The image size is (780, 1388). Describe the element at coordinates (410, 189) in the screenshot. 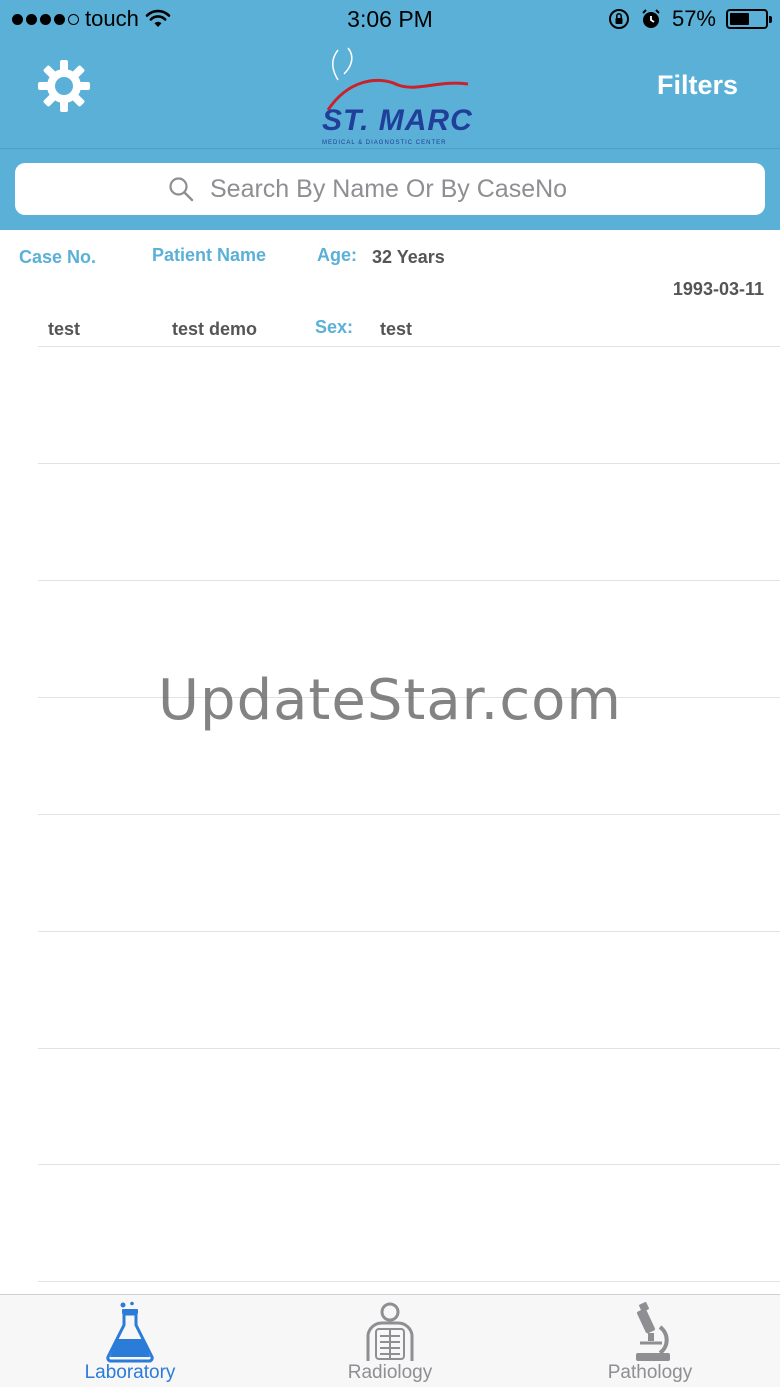

I see `search-input` at that location.